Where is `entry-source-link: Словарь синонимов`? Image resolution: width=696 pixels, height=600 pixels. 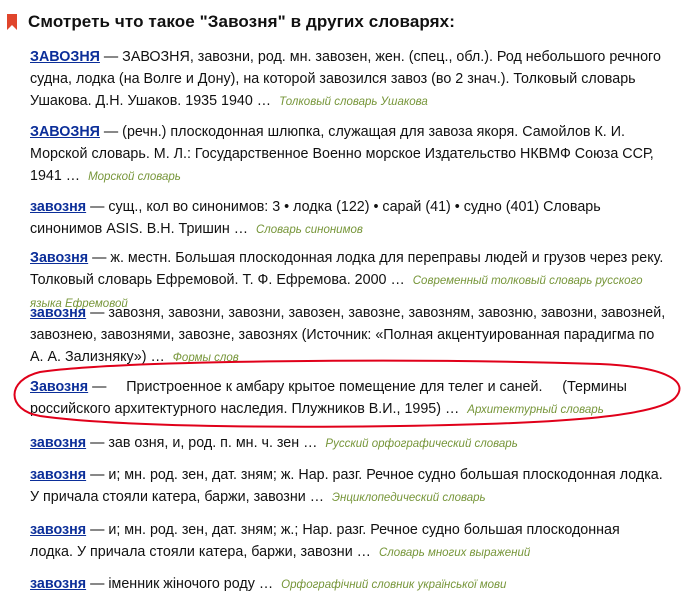 entry-source-link: Словарь синонимов is located at coordinates (309, 230).